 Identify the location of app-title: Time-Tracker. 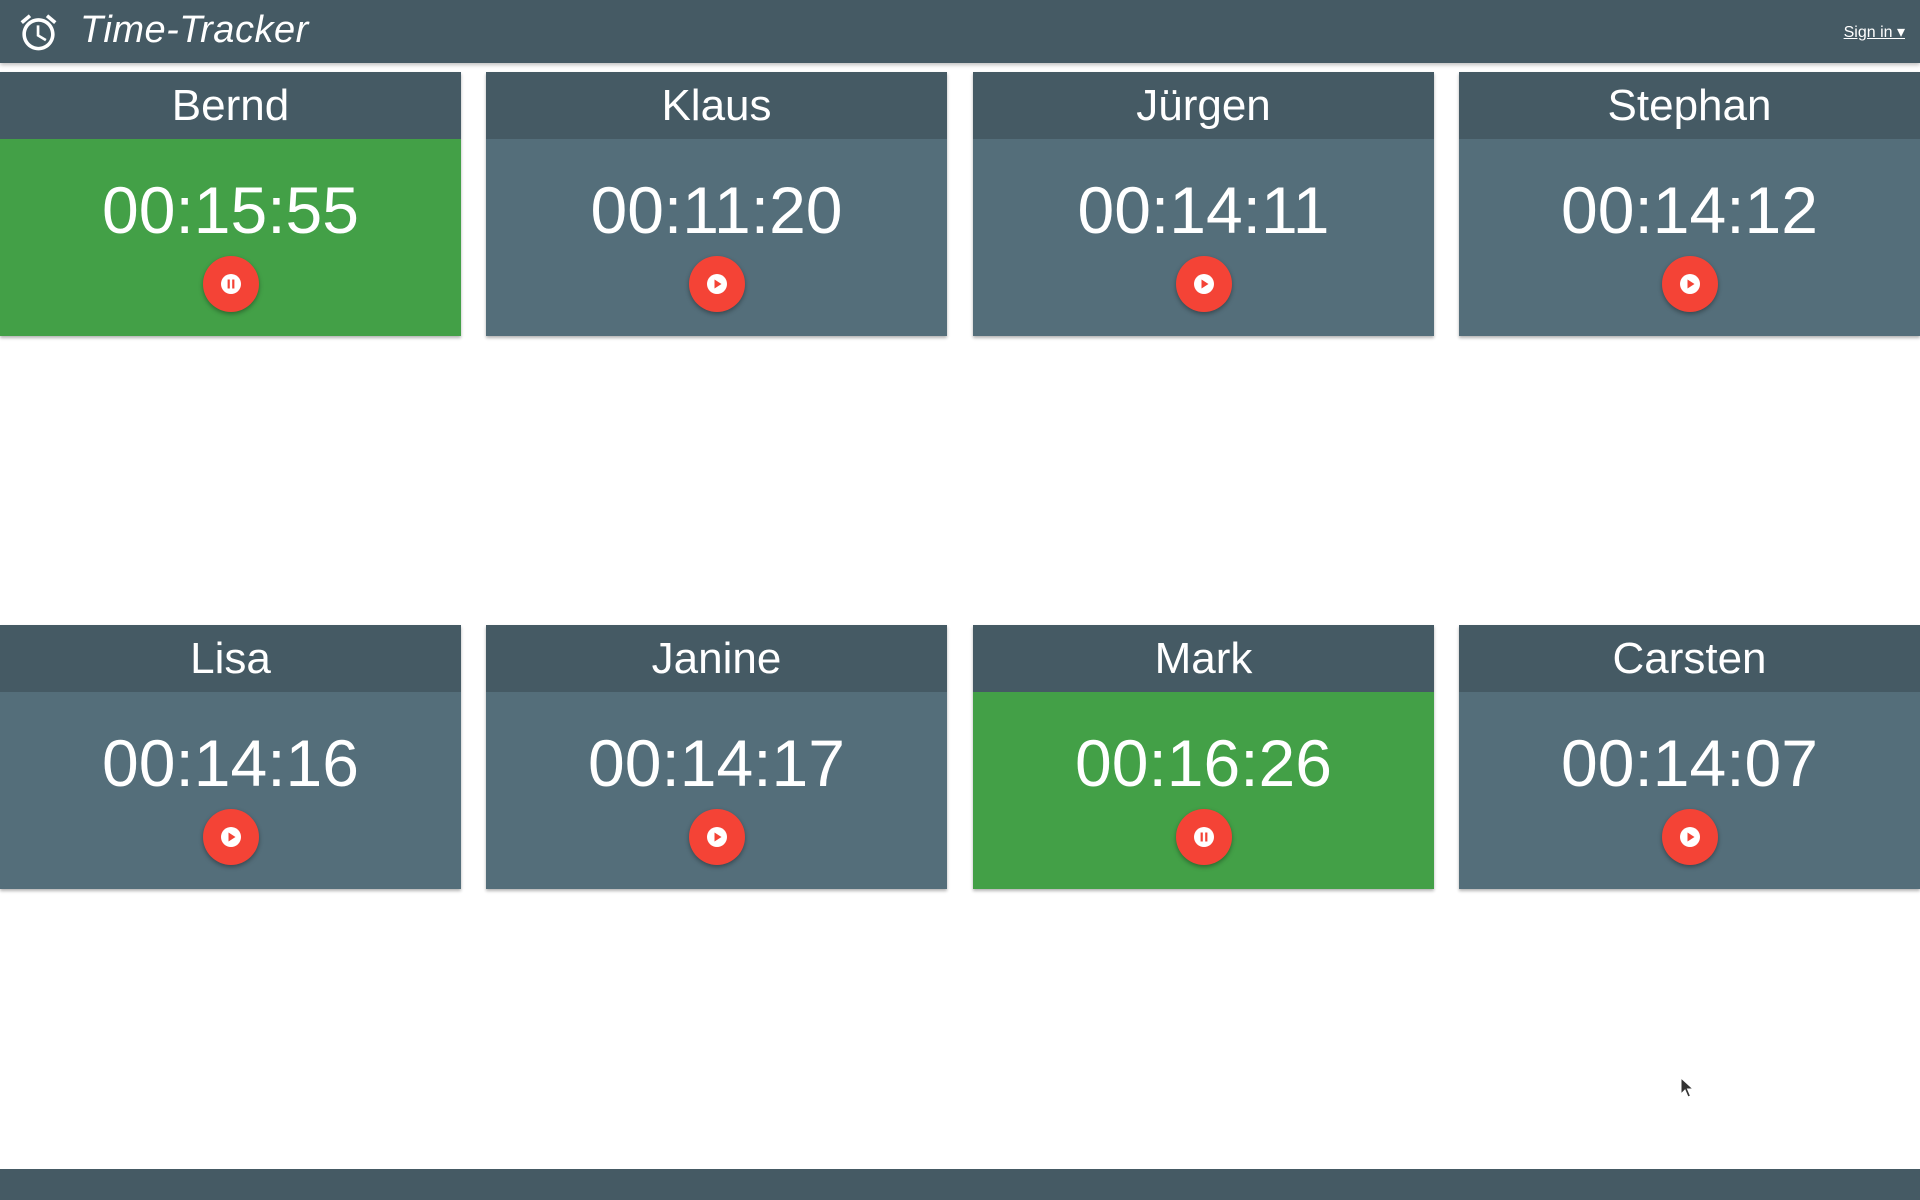
(194, 30).